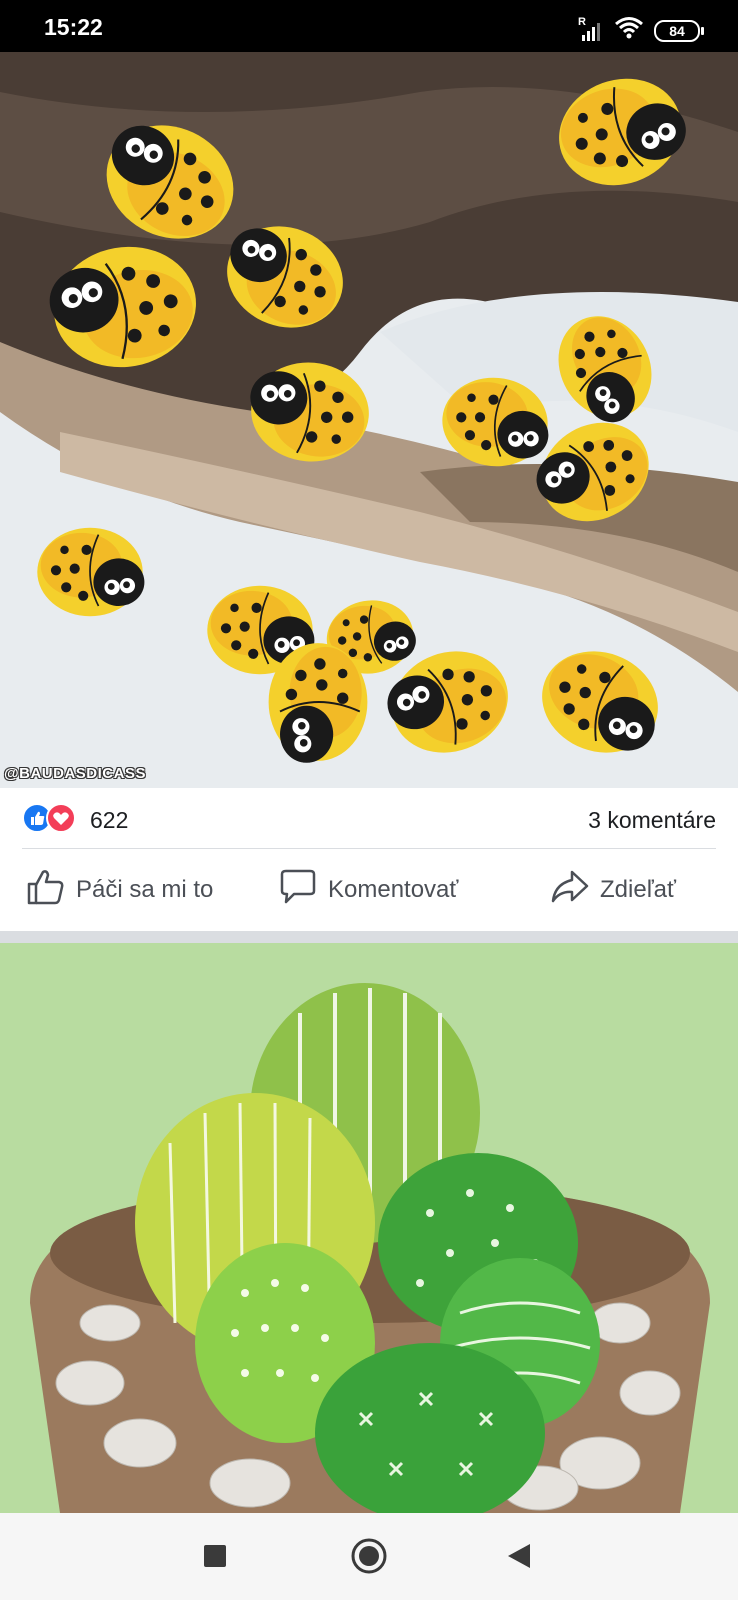 The width and height of the screenshot is (738, 1600). Describe the element at coordinates (145, 889) in the screenshot. I see `like-button-label: Páči sa mi to` at that location.